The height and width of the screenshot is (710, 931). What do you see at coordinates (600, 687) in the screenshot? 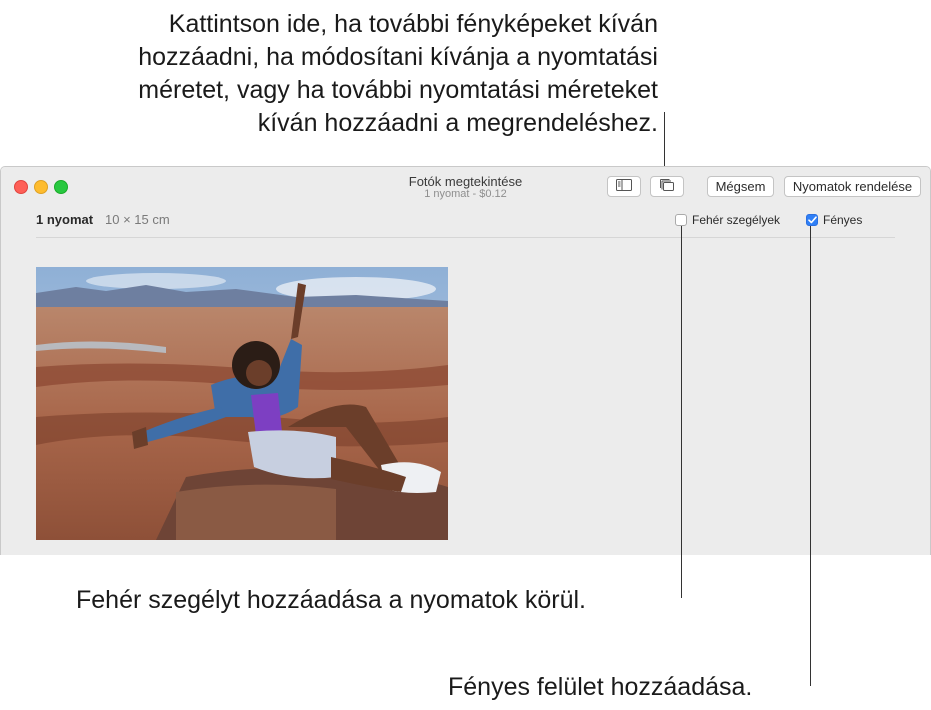
I see `callout-glossy: Fényes felület hozzáadása.` at bounding box center [600, 687].